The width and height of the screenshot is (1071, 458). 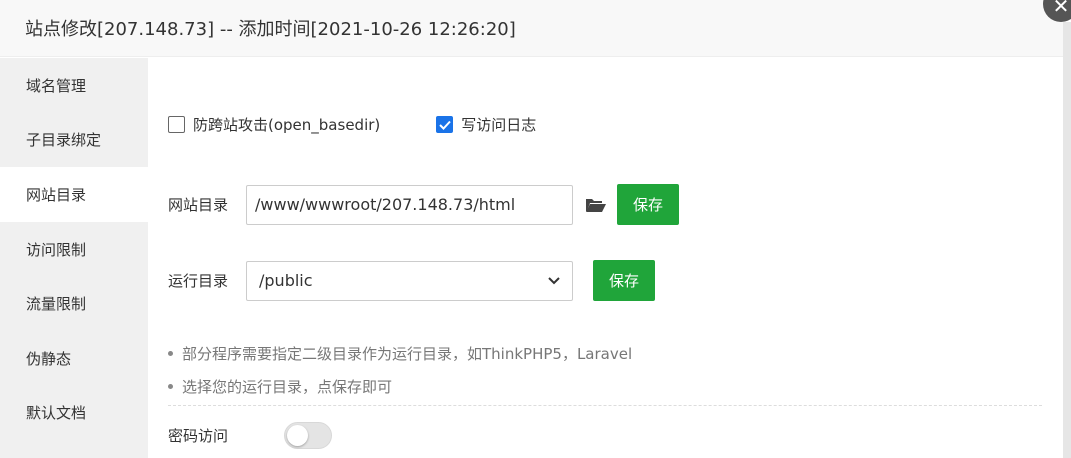 I want to click on sidebar-item-domain: 域名管理, so click(x=74, y=85).